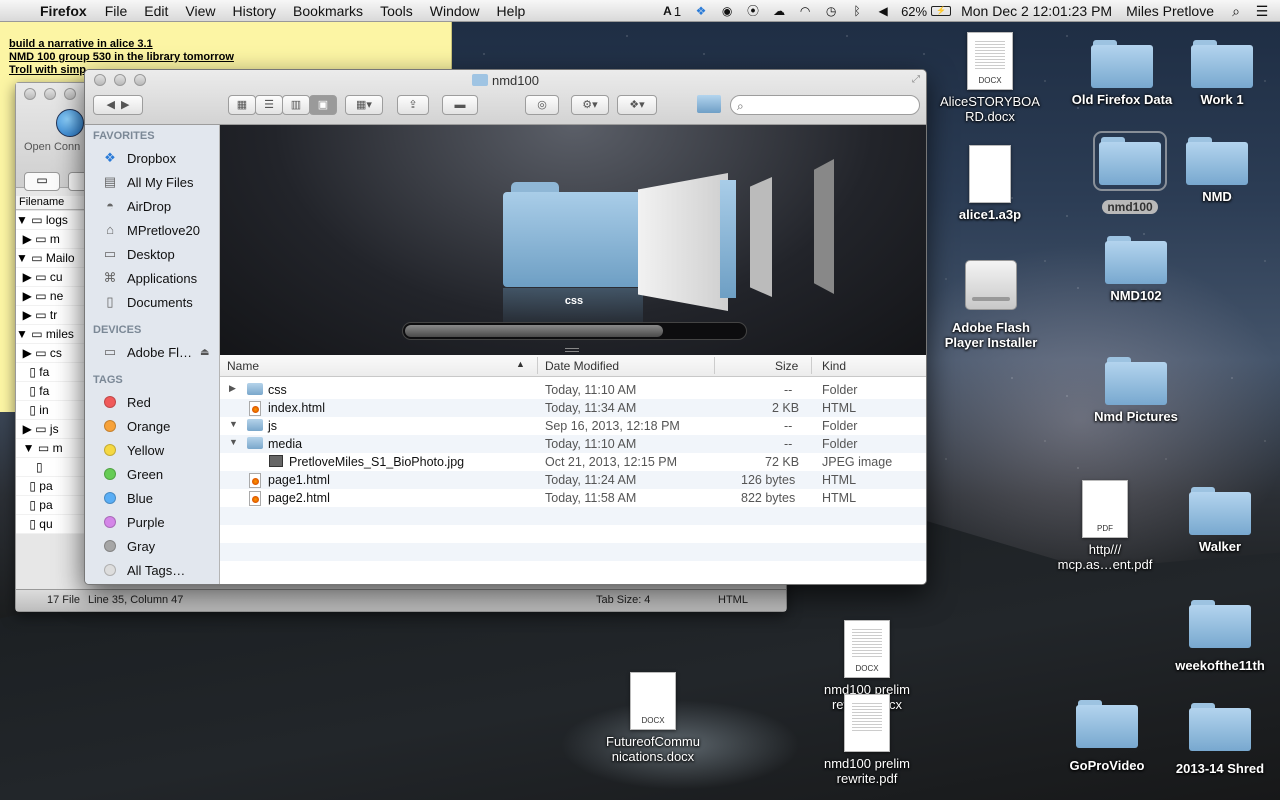 This screenshot has width=1280, height=800. Describe the element at coordinates (520, 364) in the screenshot. I see `sort-ascending-icon: ▲` at that location.